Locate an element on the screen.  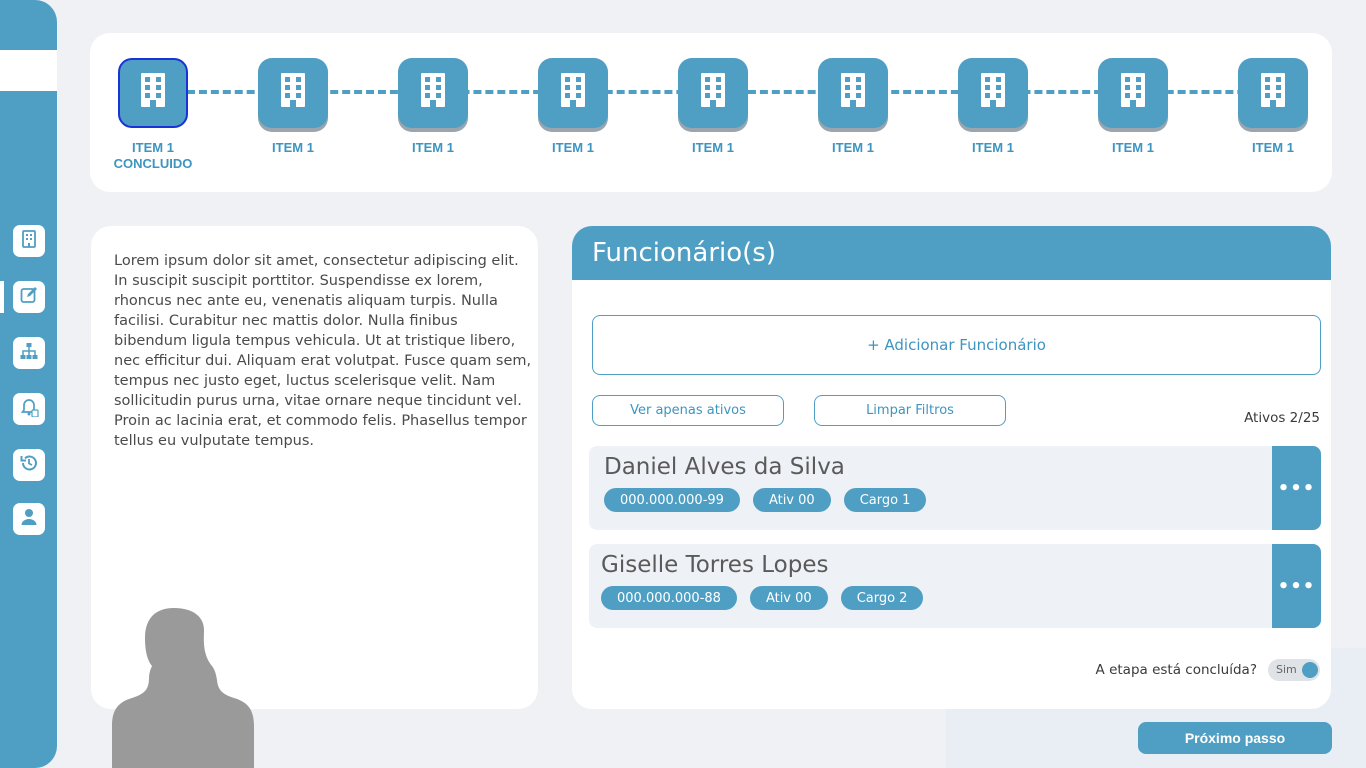
employee-tags: 000.000.000-88 Ativ 00 Cargo 2 is located at coordinates (762, 598).